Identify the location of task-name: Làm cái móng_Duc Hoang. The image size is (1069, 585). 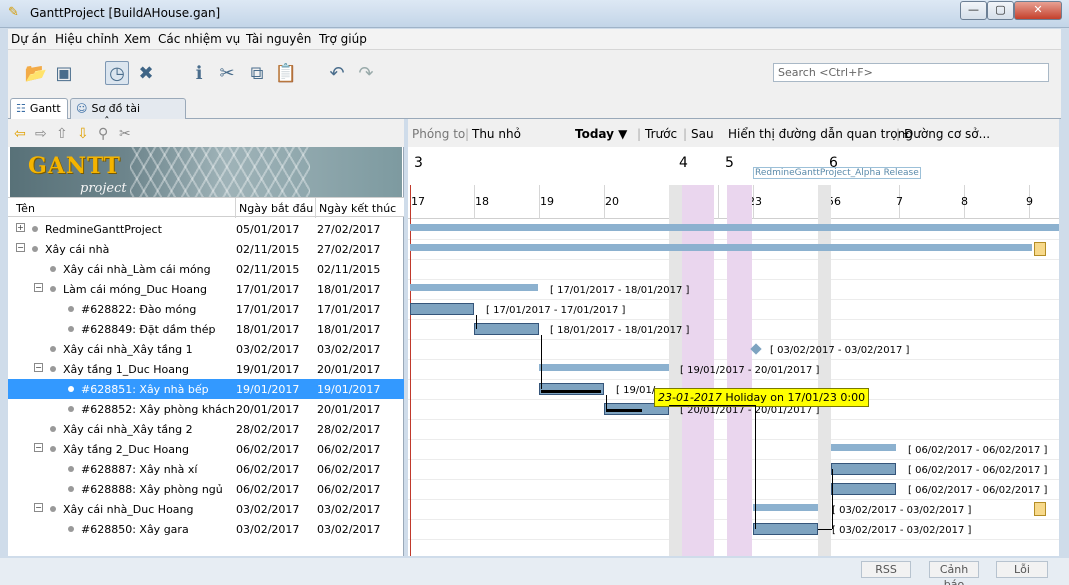
(135, 289).